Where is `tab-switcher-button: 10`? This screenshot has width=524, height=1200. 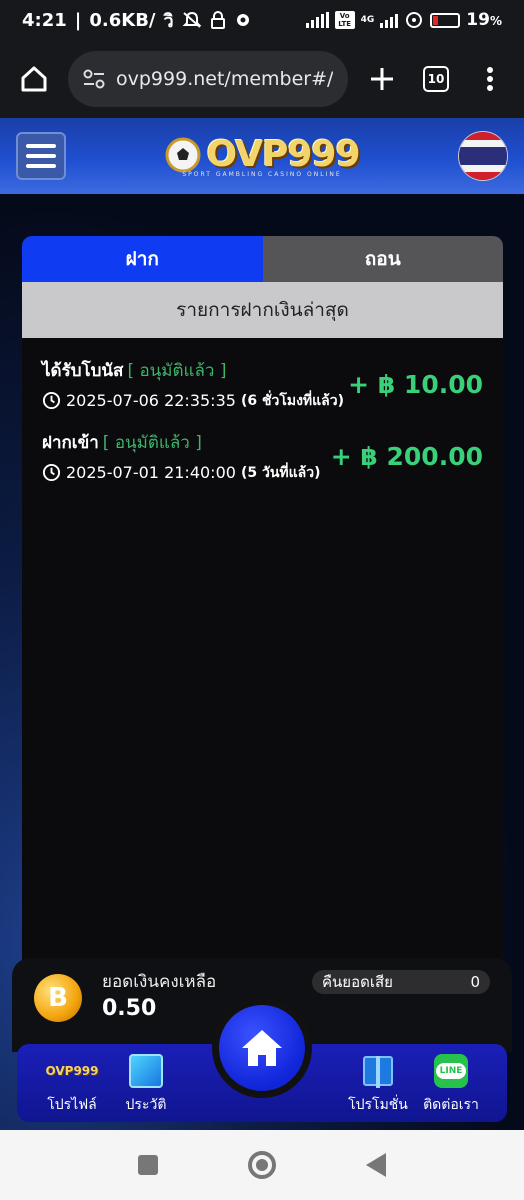
tab-switcher-button: 10 is located at coordinates (436, 79).